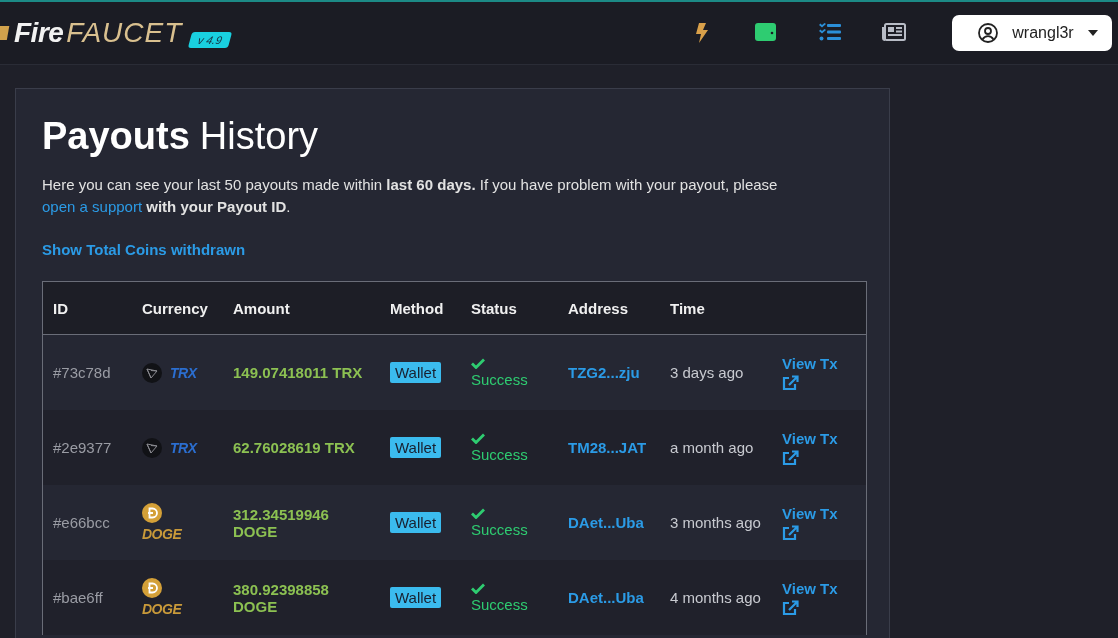  I want to click on user-menu-button: wrangl3r, so click(1032, 33).